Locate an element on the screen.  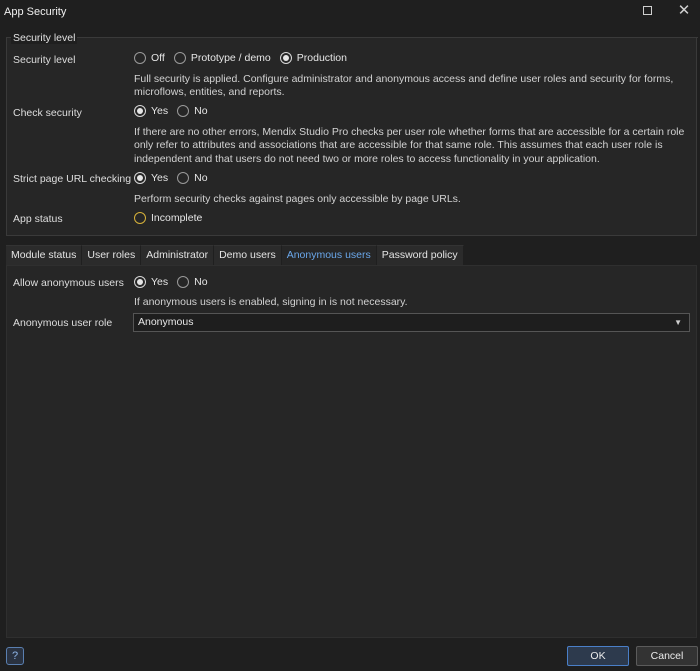
cancel-button: Cancel is located at coordinates (667, 656).